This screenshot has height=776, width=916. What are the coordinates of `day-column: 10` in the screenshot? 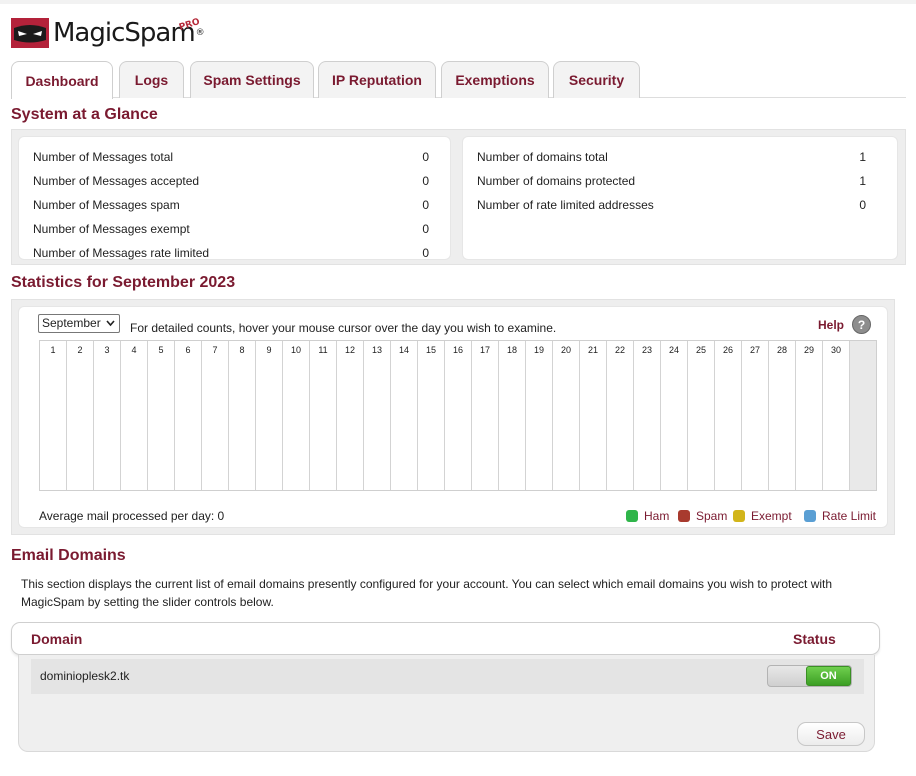 It's located at (296, 415).